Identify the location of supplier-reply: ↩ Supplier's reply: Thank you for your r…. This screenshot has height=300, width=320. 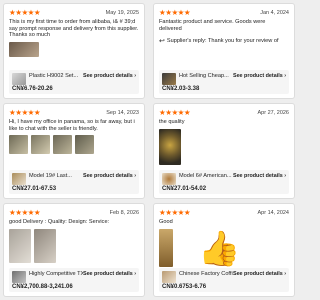
(224, 41).